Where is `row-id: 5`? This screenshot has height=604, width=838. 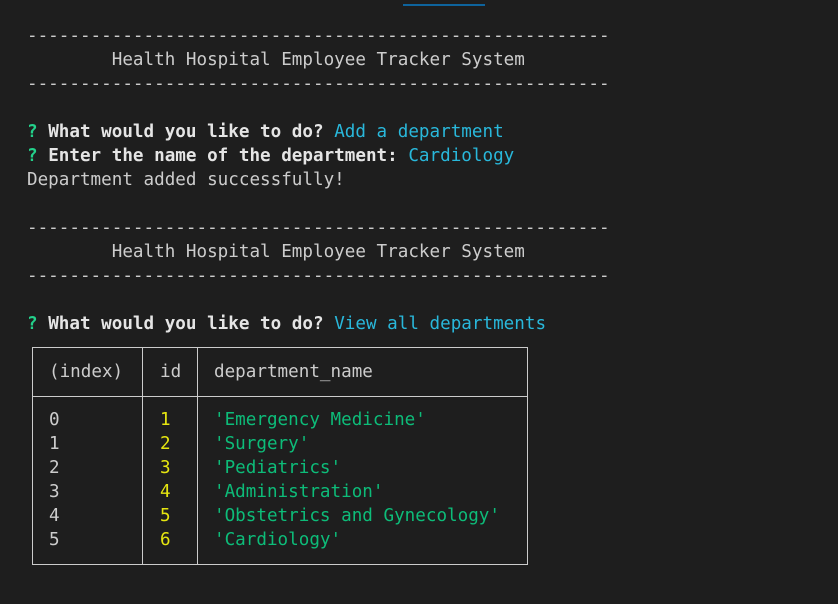 row-id: 5 is located at coordinates (165, 516).